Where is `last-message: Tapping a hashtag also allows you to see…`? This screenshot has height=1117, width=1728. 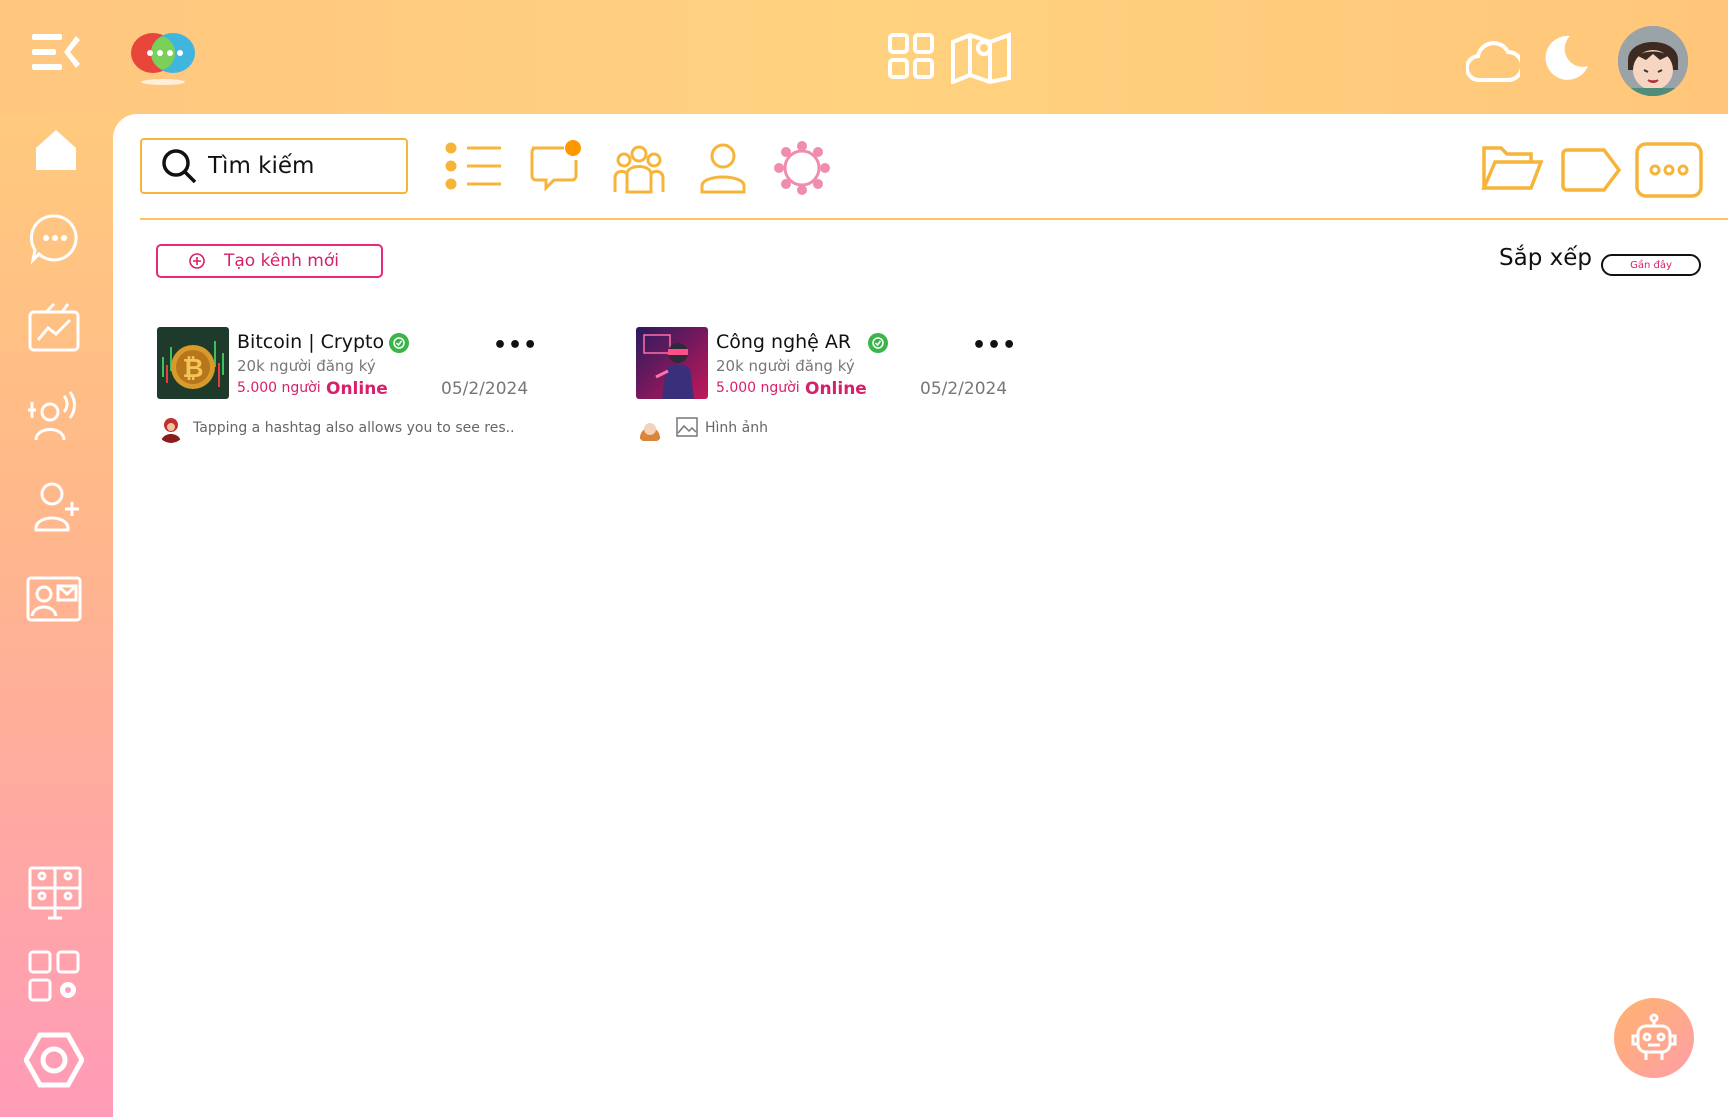 last-message: Tapping a hashtag also allows you to see… is located at coordinates (354, 428).